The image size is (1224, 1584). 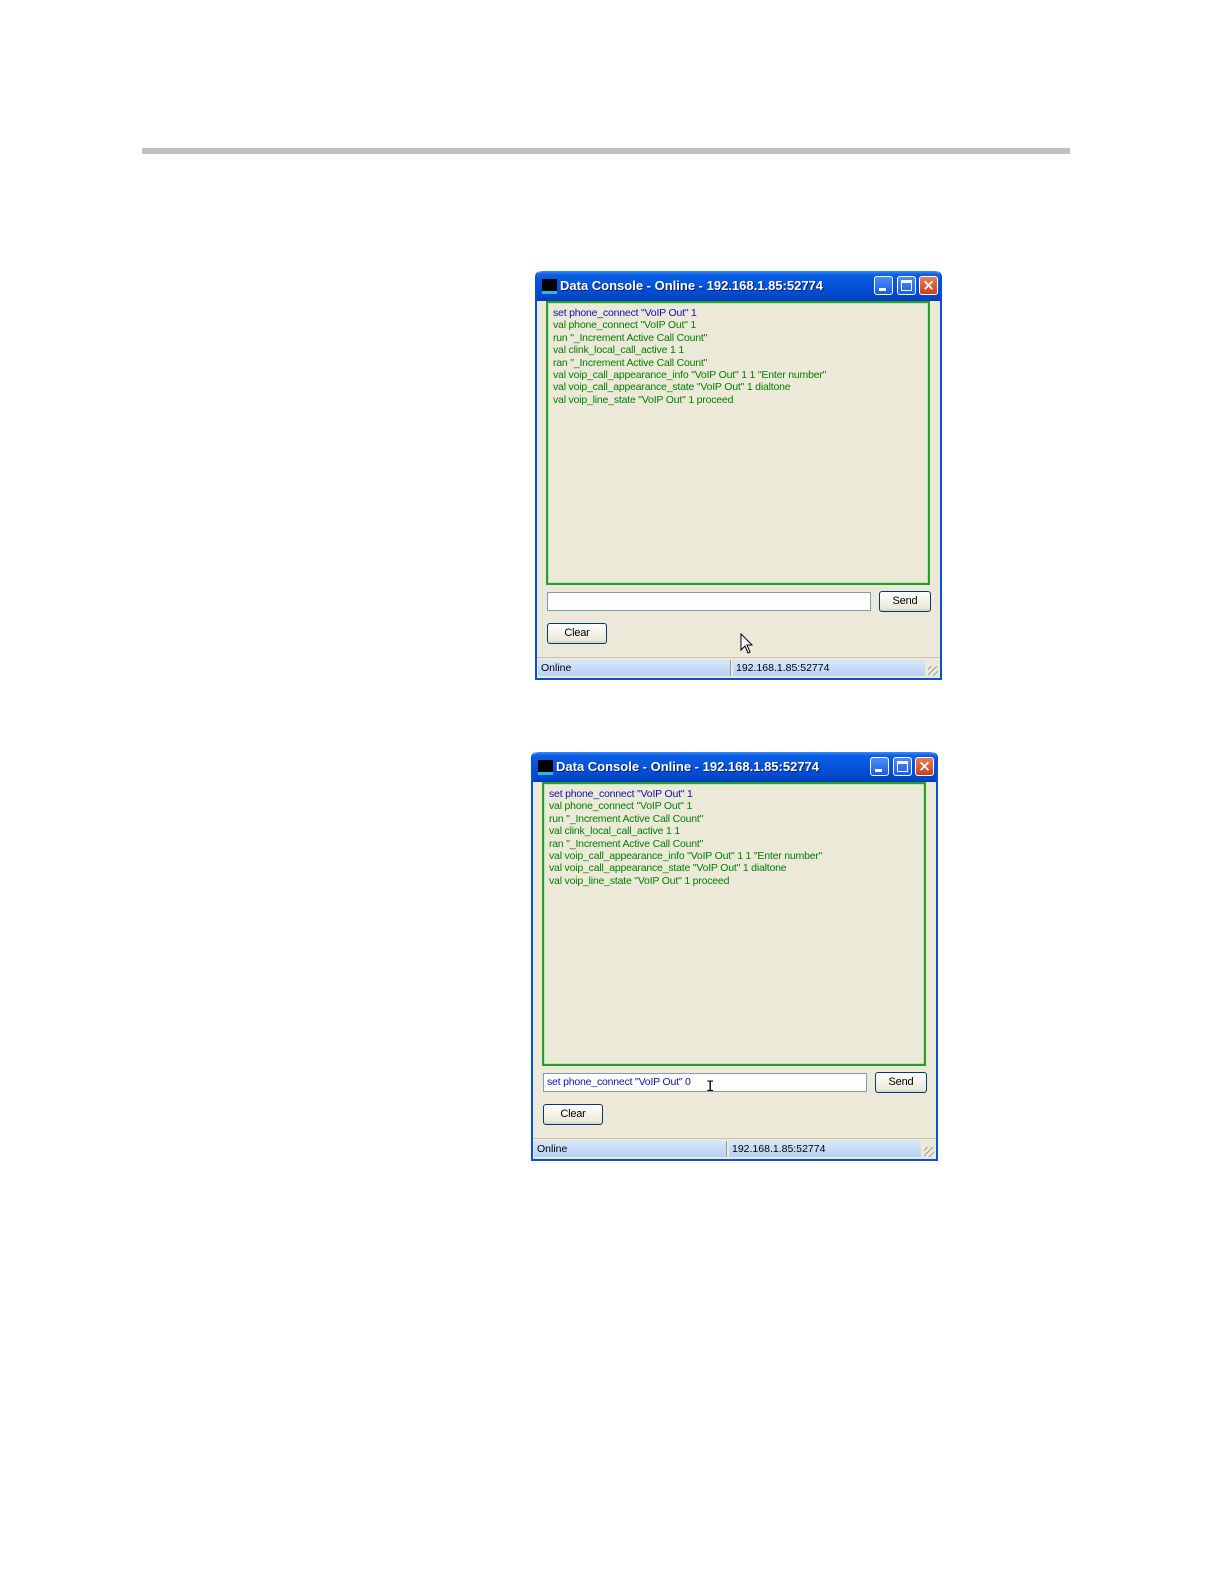 What do you see at coordinates (606, 151) in the screenshot?
I see `page-header-rule` at bounding box center [606, 151].